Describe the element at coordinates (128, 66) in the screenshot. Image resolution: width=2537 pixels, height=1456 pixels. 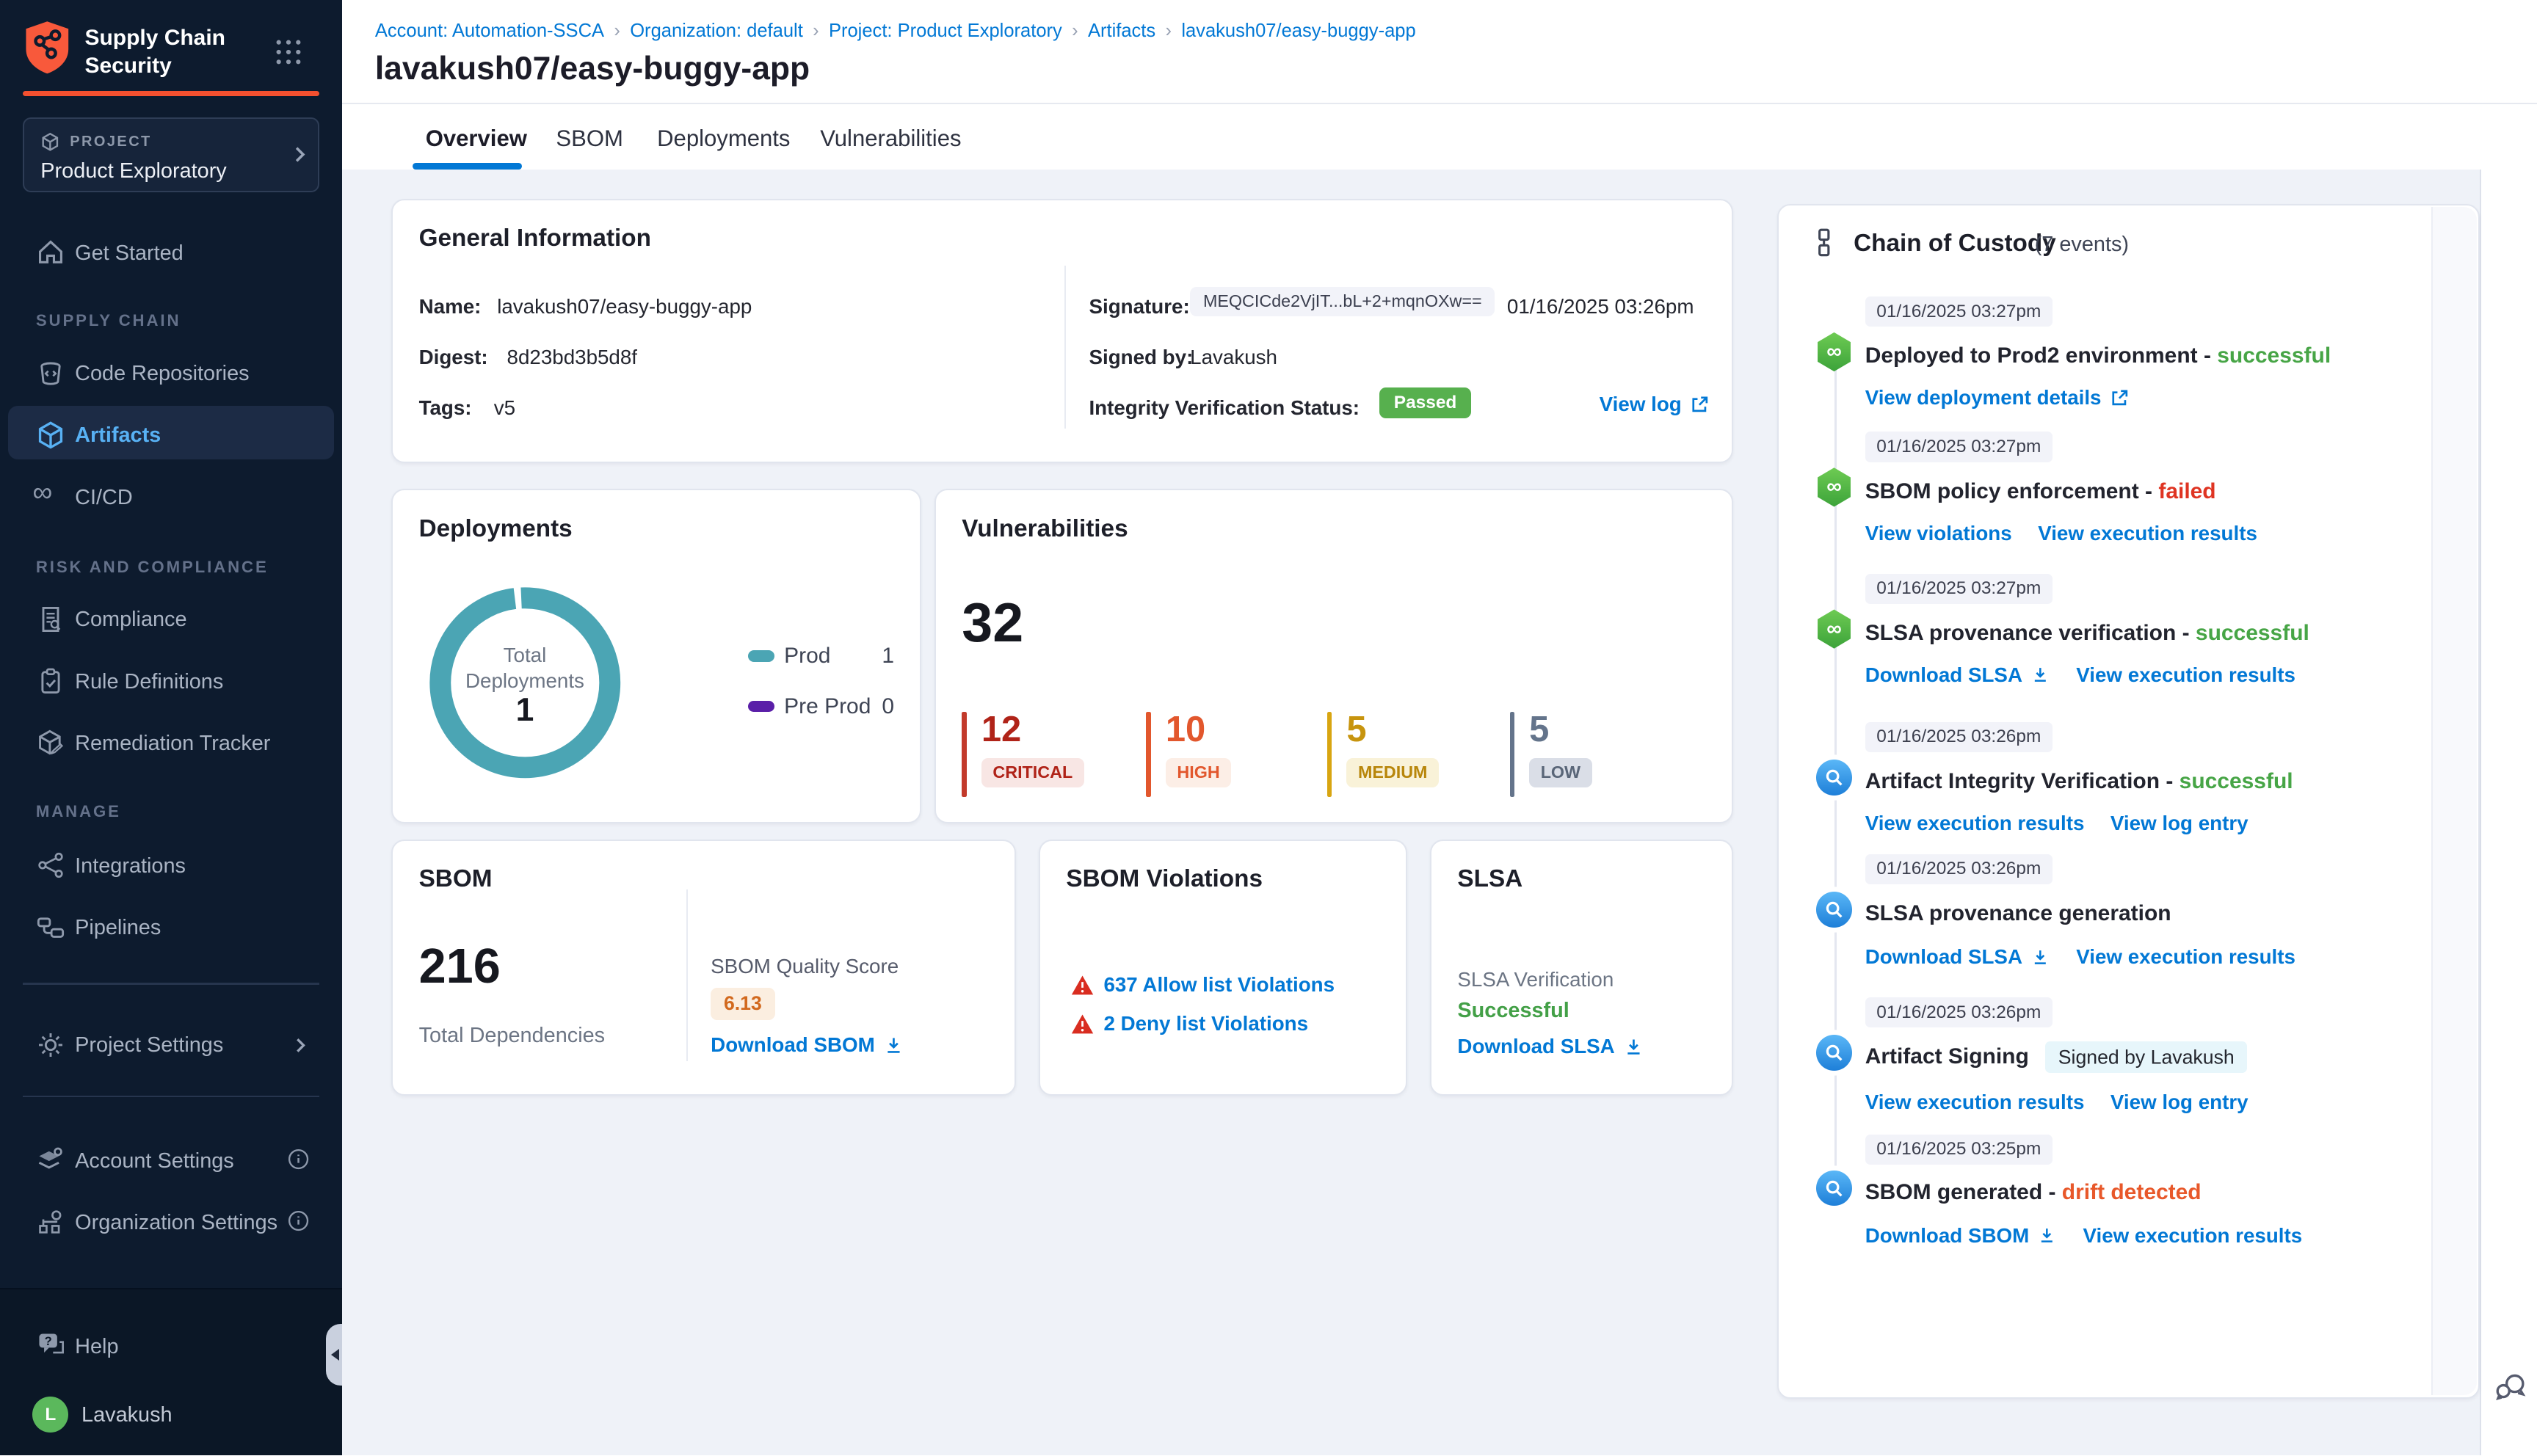
I see `brand-title-line2: Security` at that location.